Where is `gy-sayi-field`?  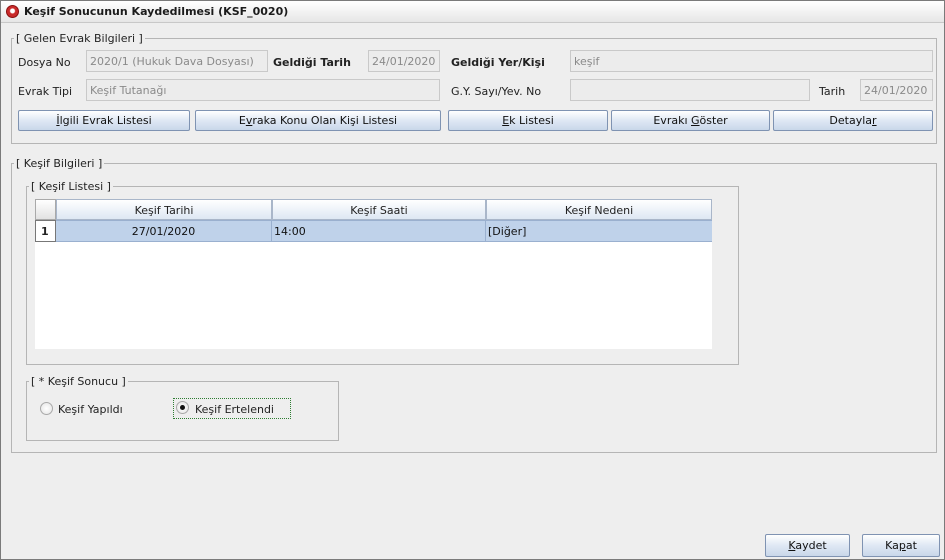 gy-sayi-field is located at coordinates (690, 90).